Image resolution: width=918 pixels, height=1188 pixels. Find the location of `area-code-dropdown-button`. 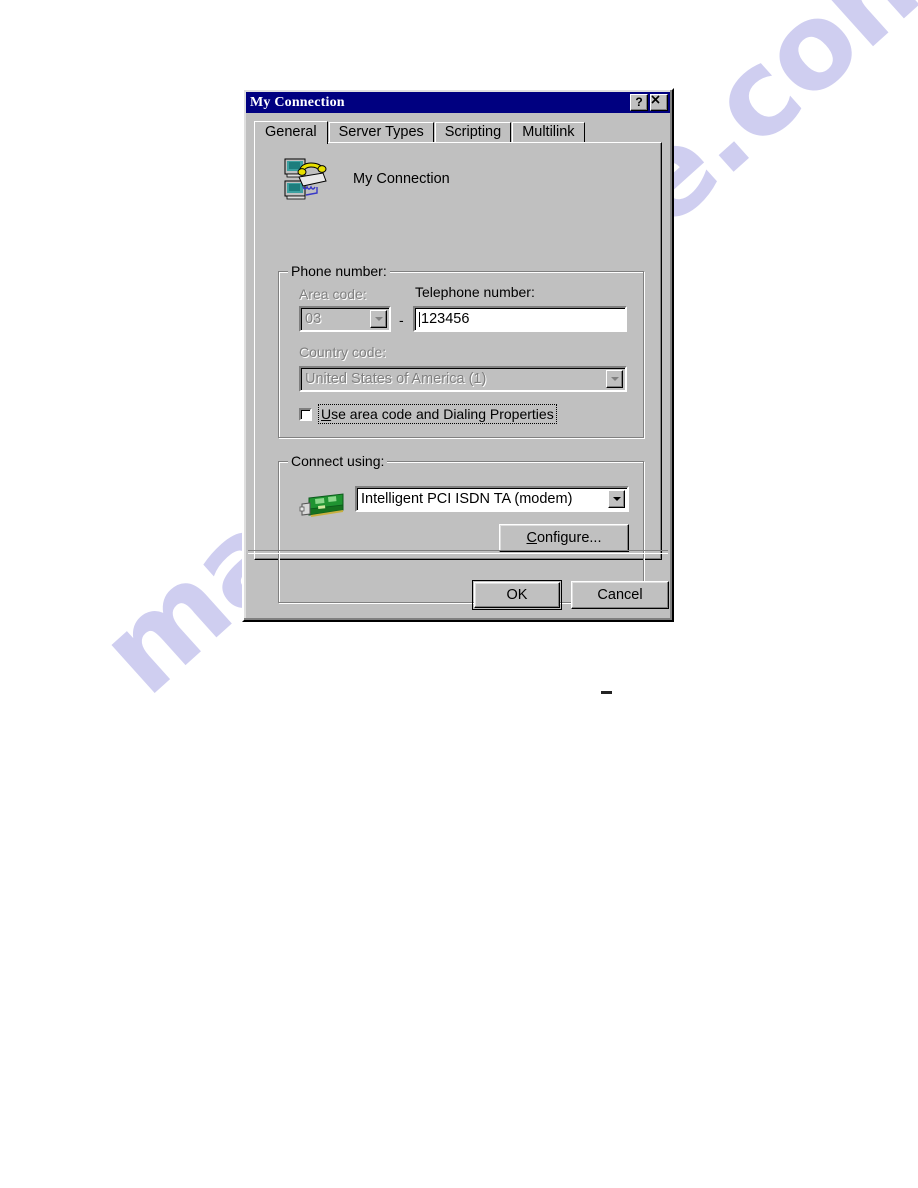

area-code-dropdown-button is located at coordinates (378, 319).